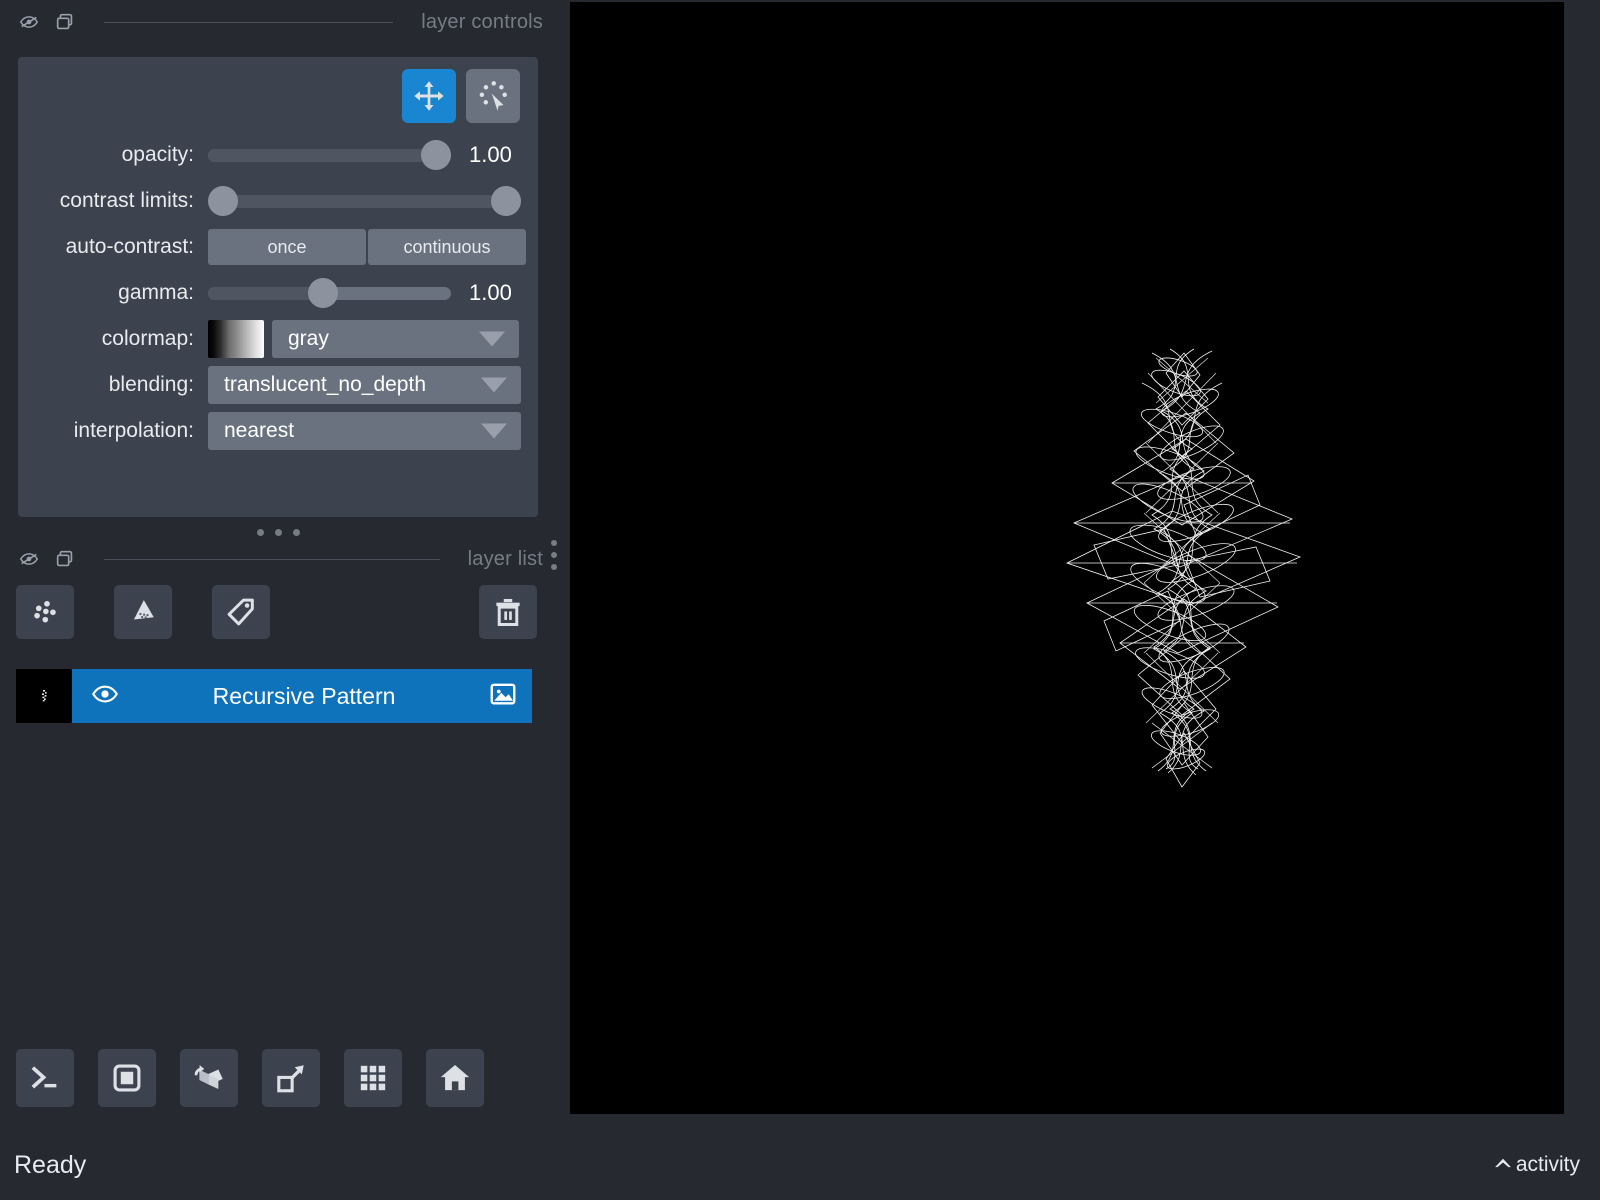 Image resolution: width=1600 pixels, height=1200 pixels. Describe the element at coordinates (323, 293) in the screenshot. I see `gamma-slider-handle` at that location.